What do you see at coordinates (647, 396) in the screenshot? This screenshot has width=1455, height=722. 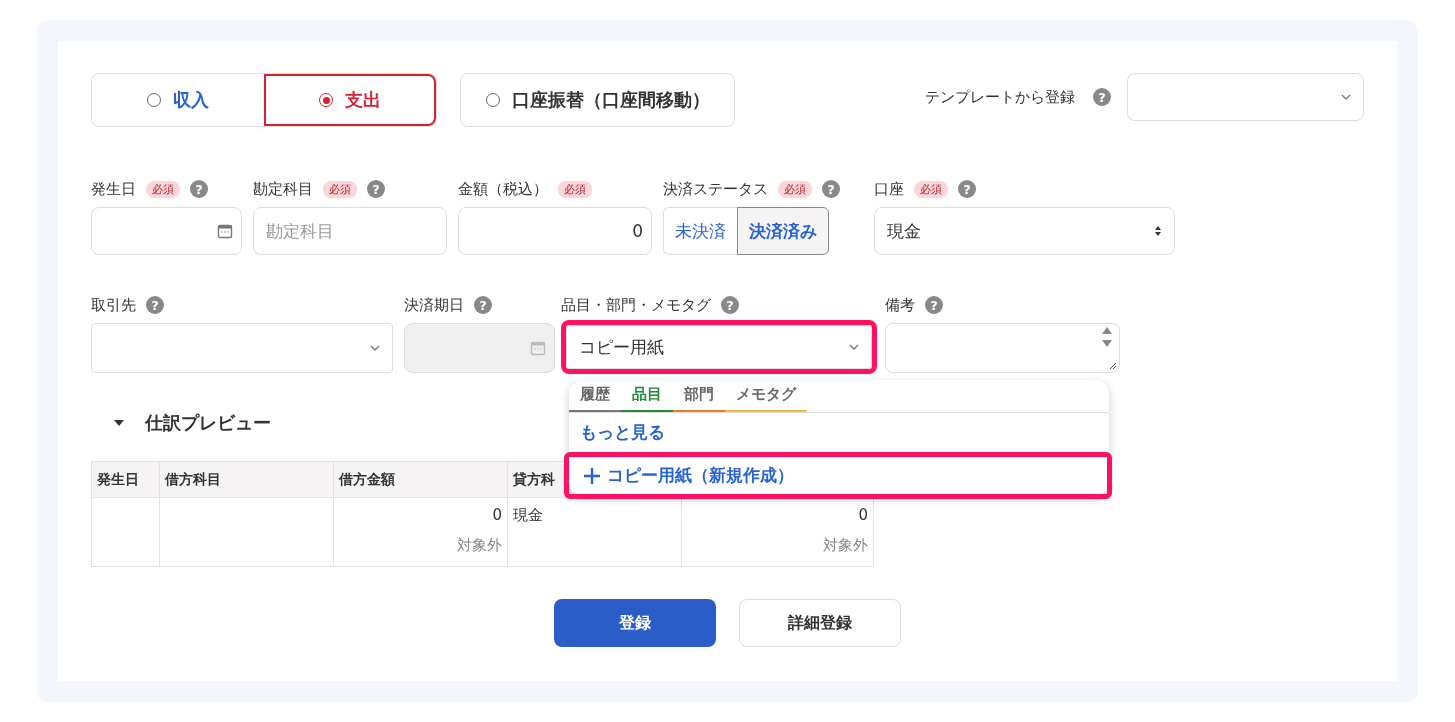 I see `dropdown-tab: 品目` at bounding box center [647, 396].